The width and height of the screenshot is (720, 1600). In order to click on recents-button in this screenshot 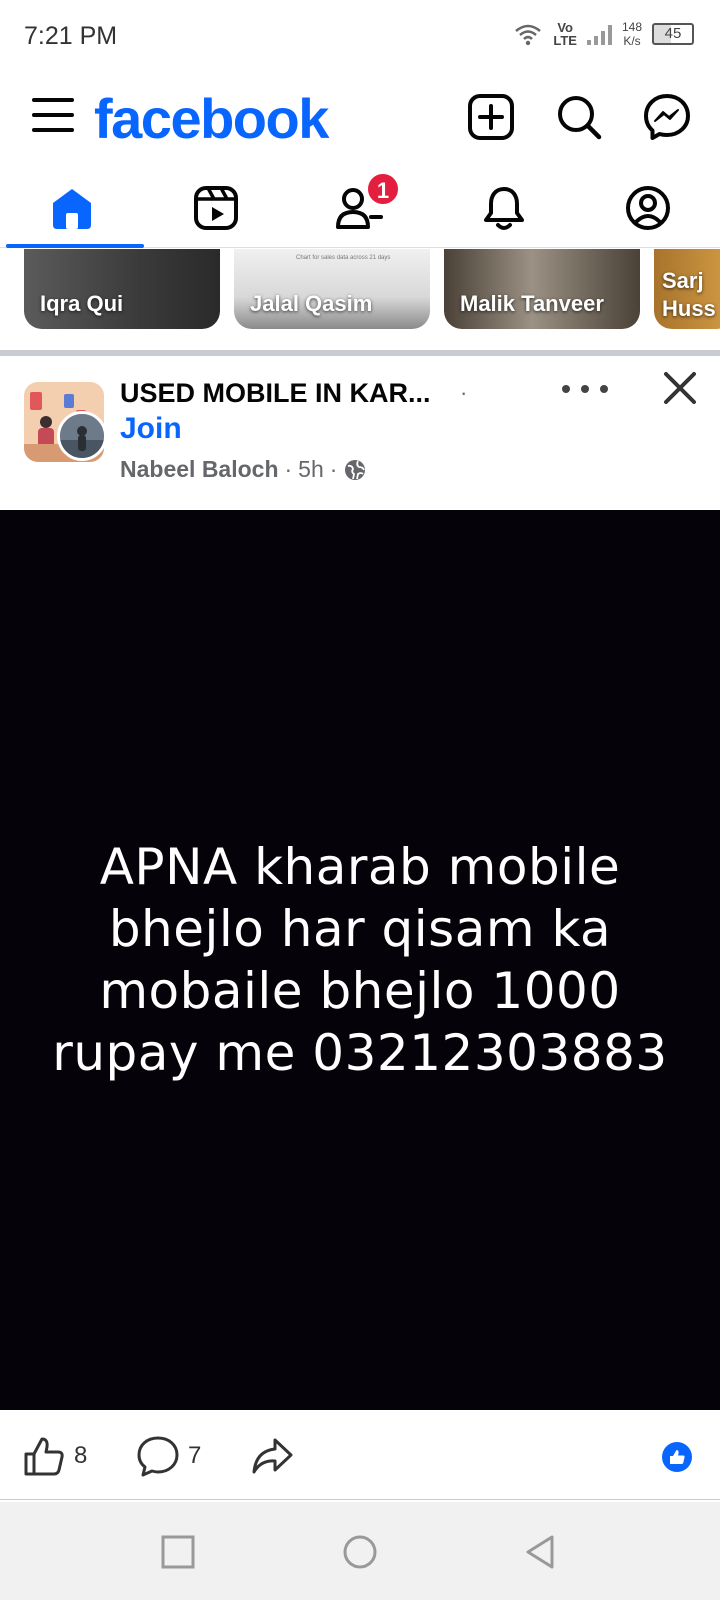, I will do `click(178, 1552)`.